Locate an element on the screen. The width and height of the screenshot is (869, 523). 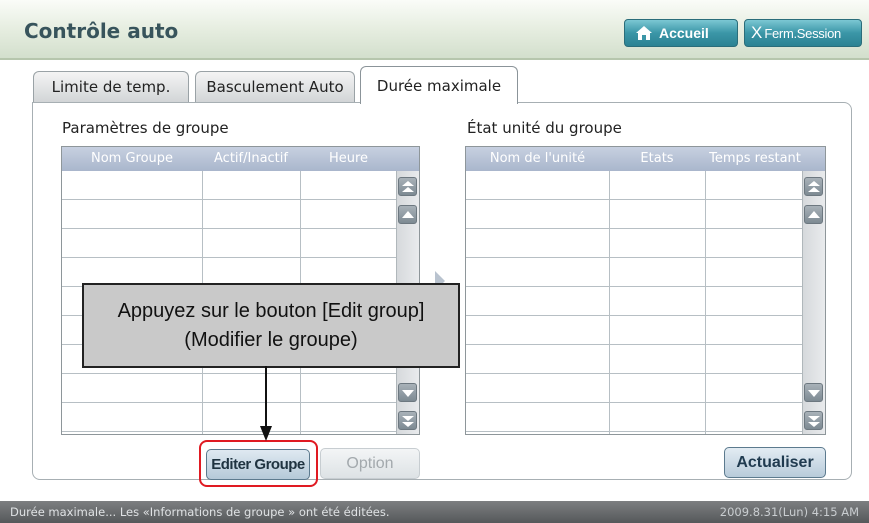
column-header: Temps restant is located at coordinates (755, 158).